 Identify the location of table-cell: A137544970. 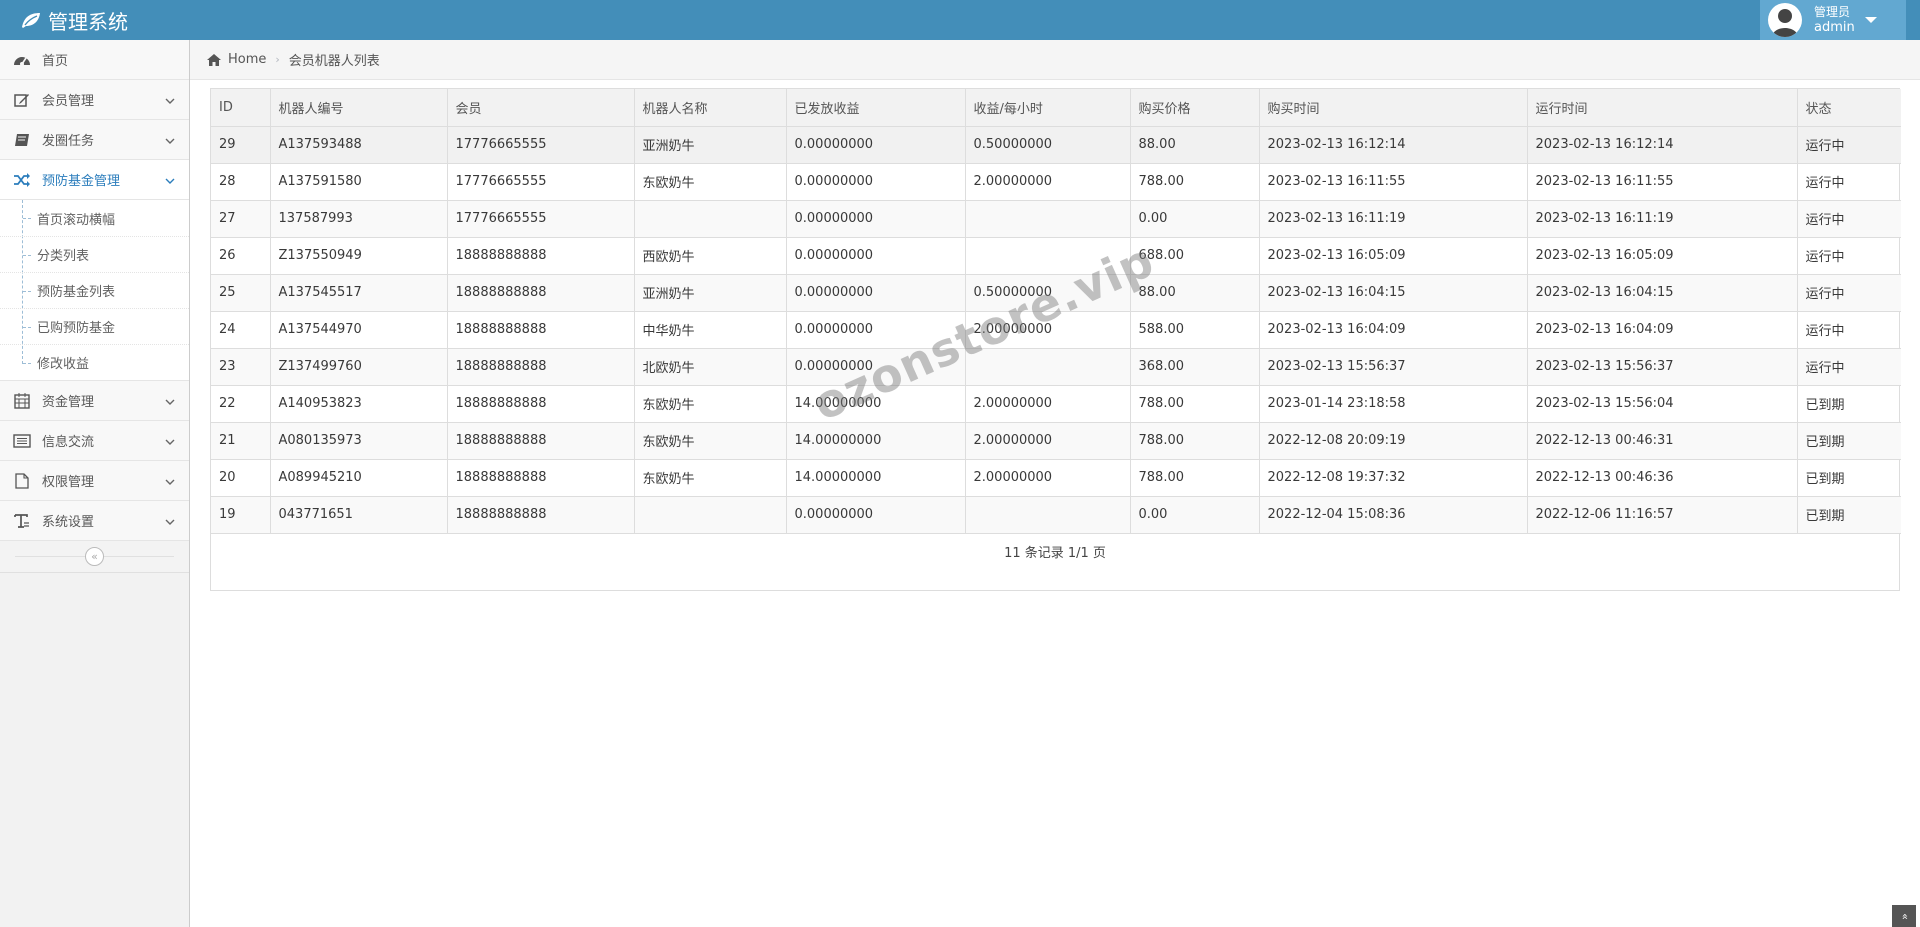
(359, 330).